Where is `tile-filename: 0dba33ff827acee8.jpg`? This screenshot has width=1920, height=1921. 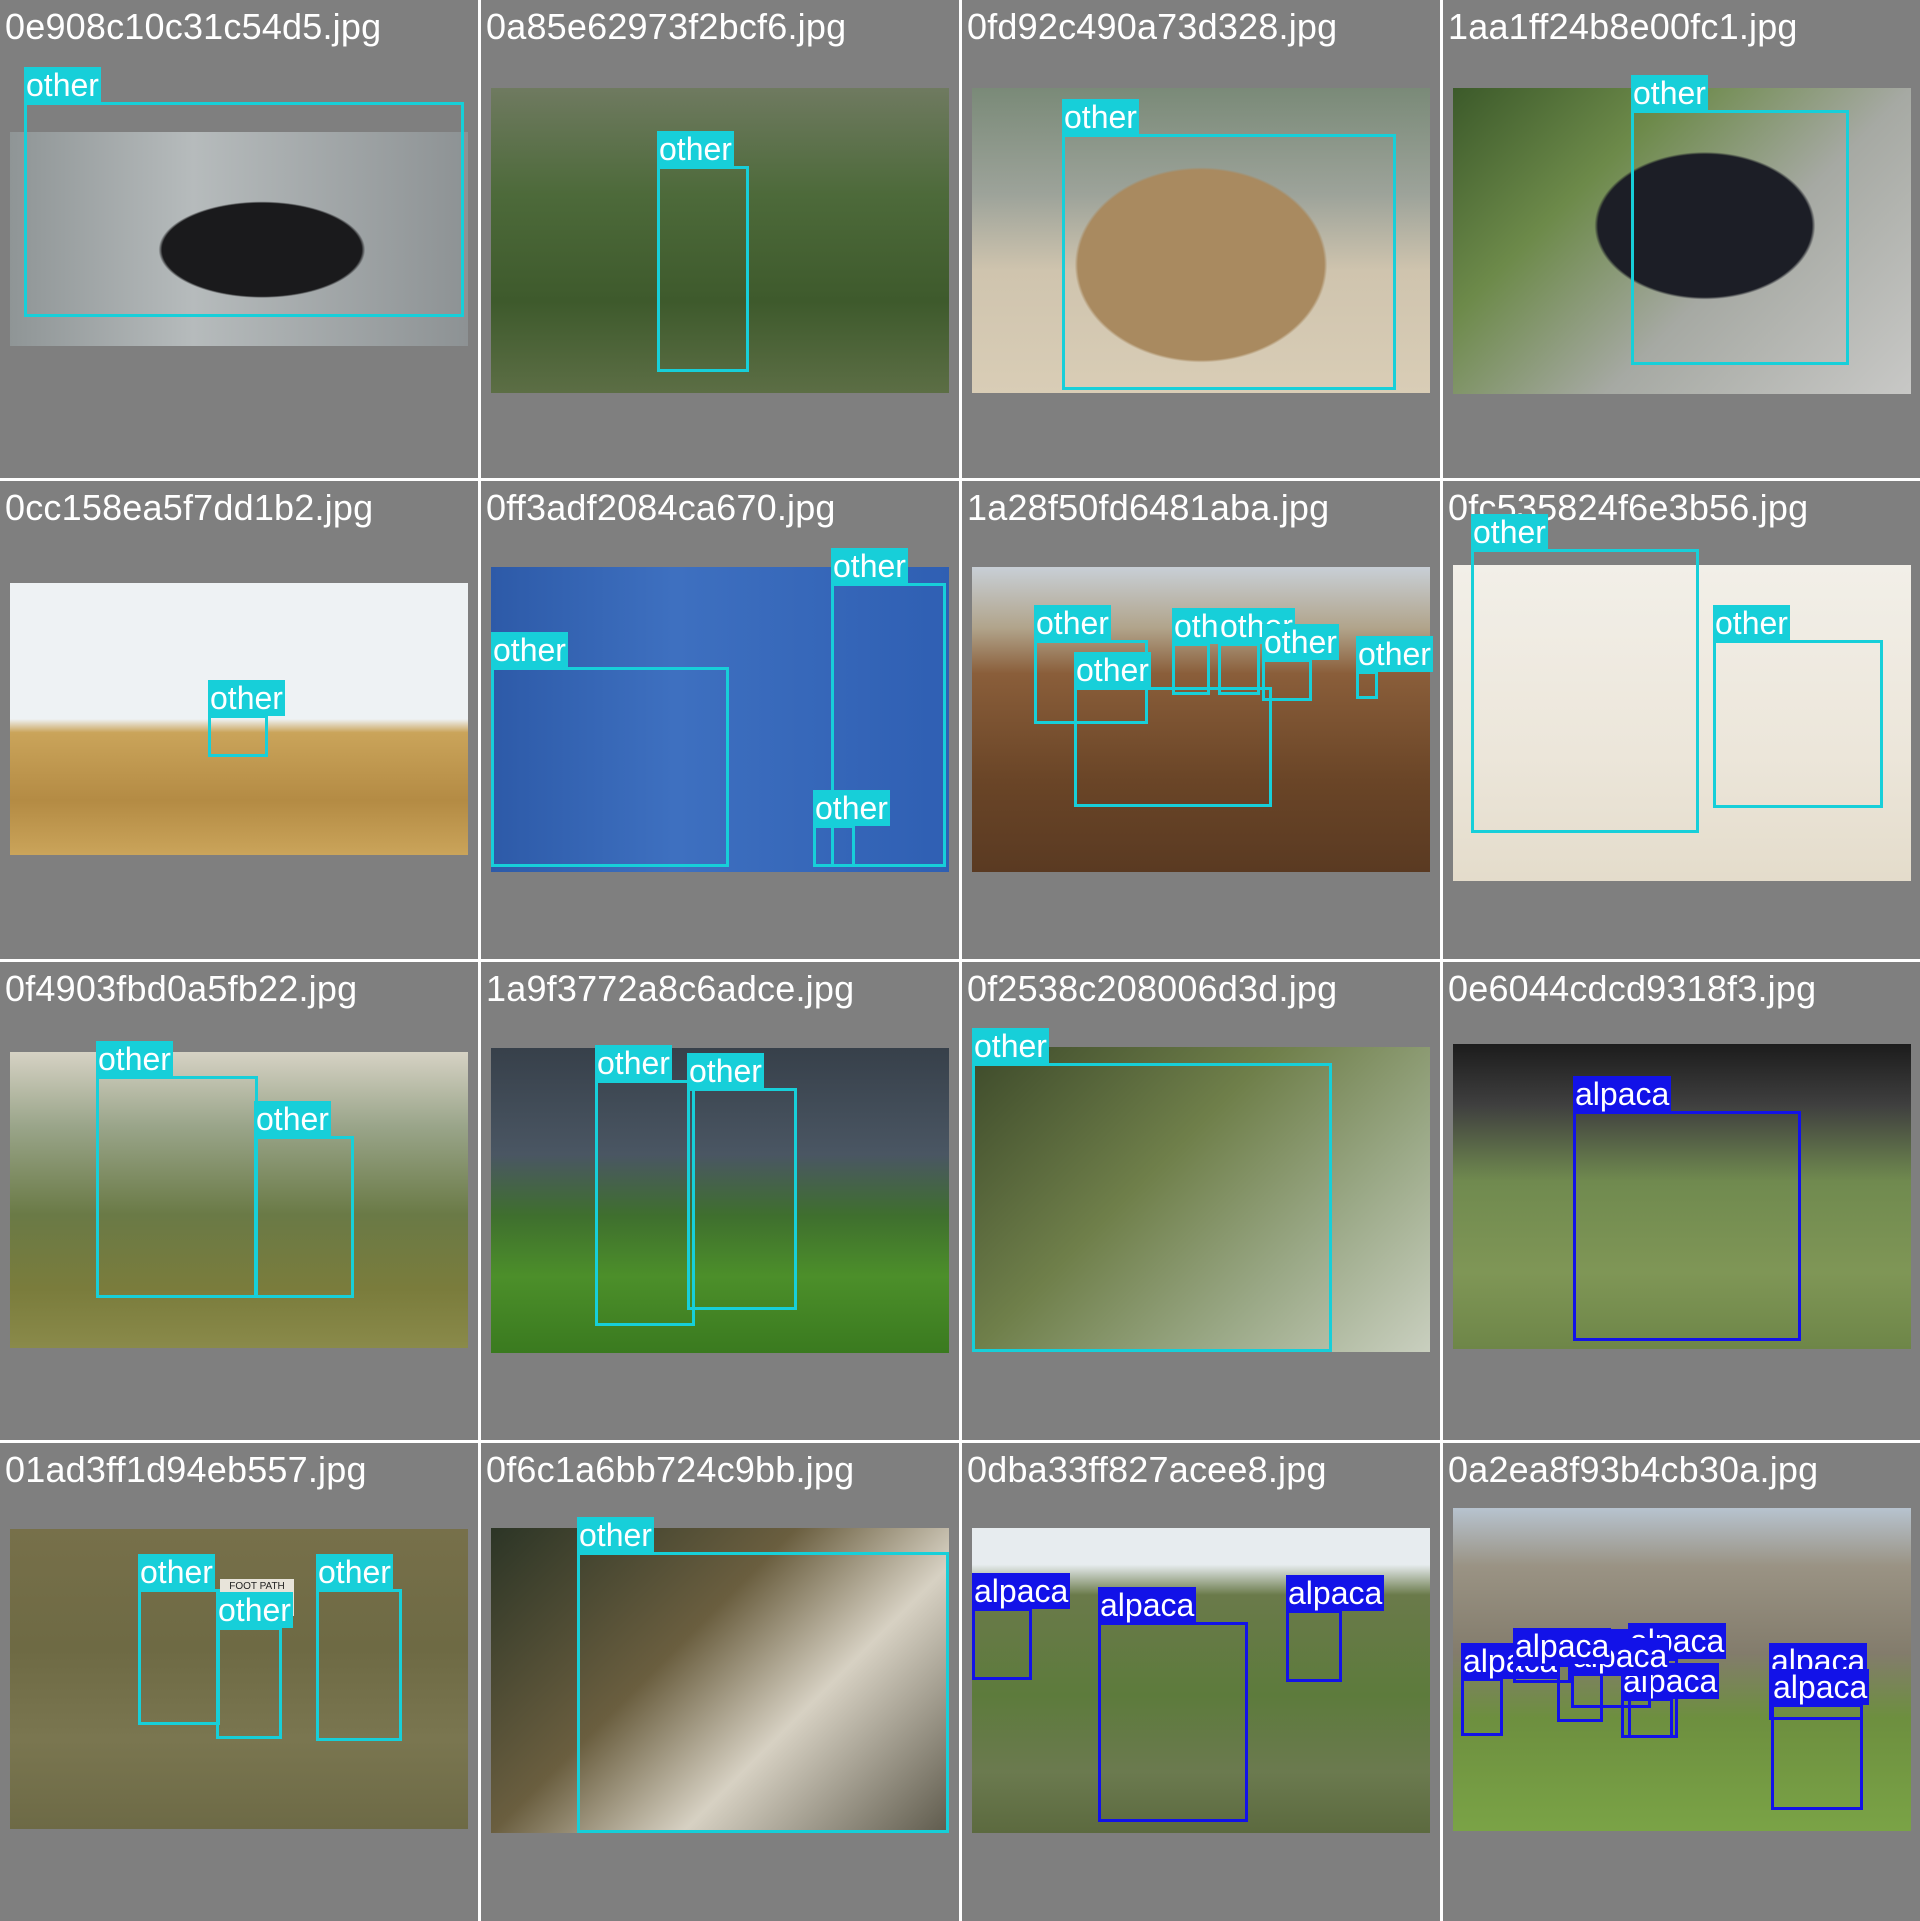
tile-filename: 0dba33ff827acee8.jpg is located at coordinates (1147, 1469).